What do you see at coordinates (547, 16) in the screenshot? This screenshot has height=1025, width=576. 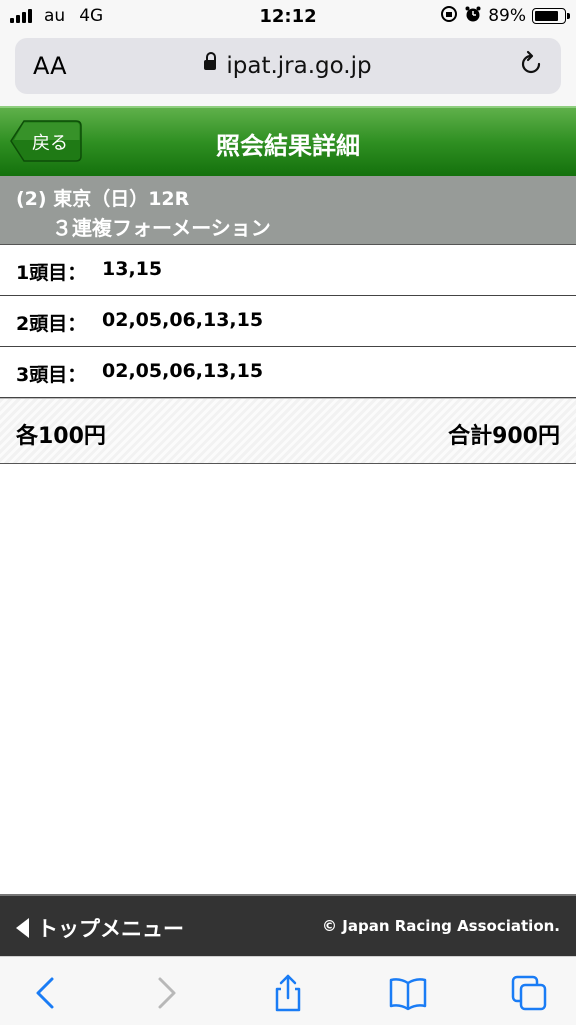 I see `battery-fill` at bounding box center [547, 16].